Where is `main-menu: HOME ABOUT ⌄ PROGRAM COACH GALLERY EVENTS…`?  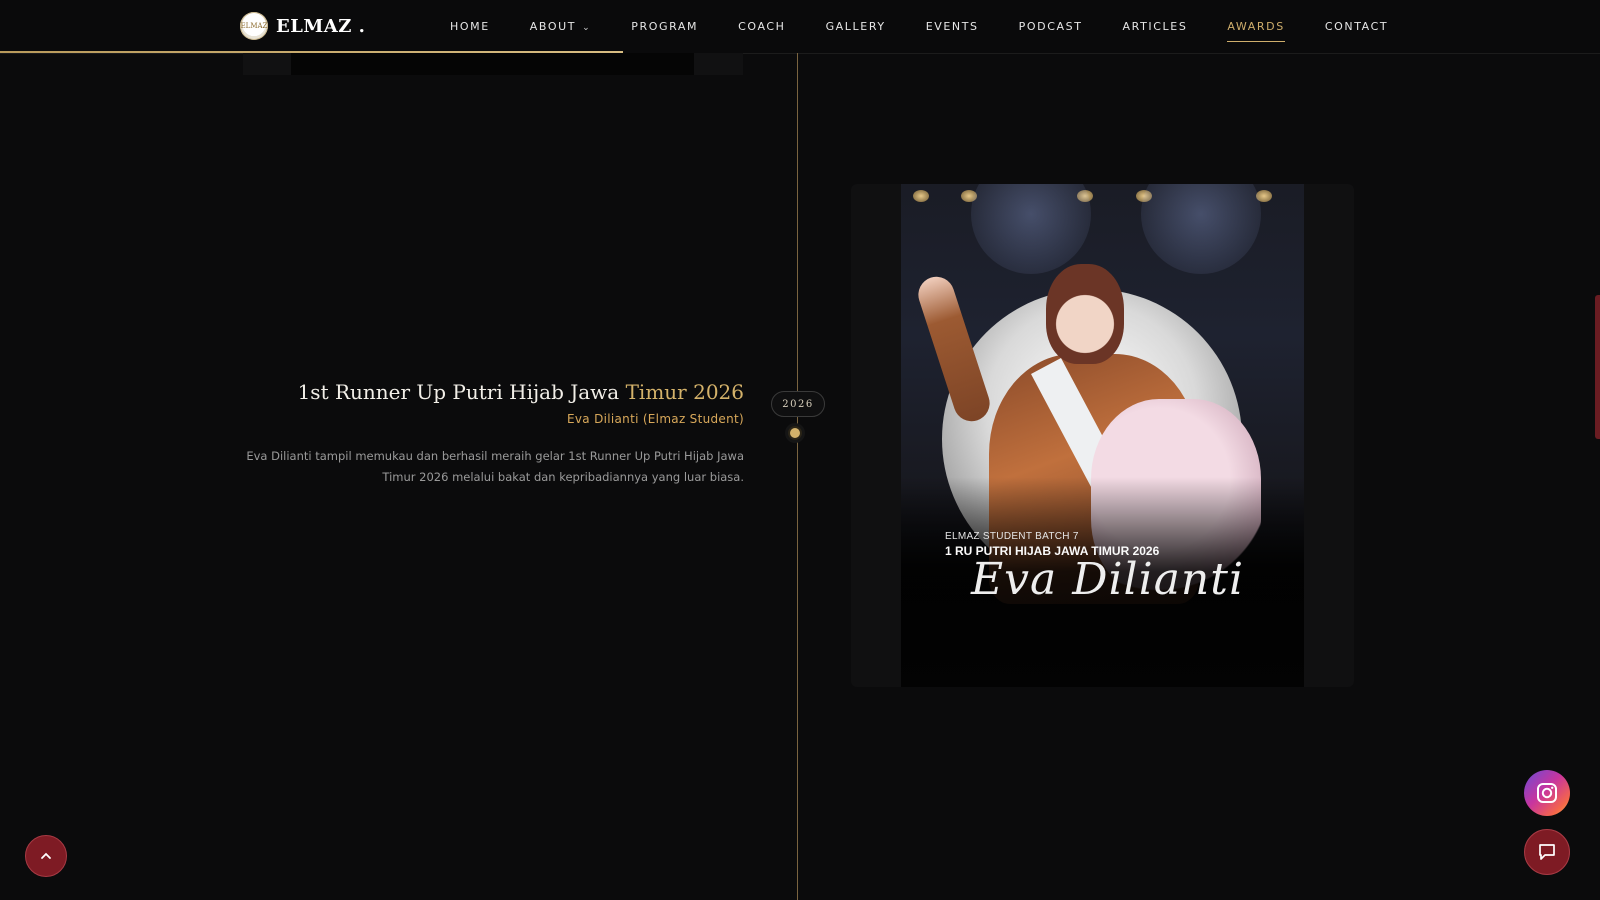 main-menu: HOME ABOUT ⌄ PROGRAM COACH GALLERY EVENTS… is located at coordinates (939, 26).